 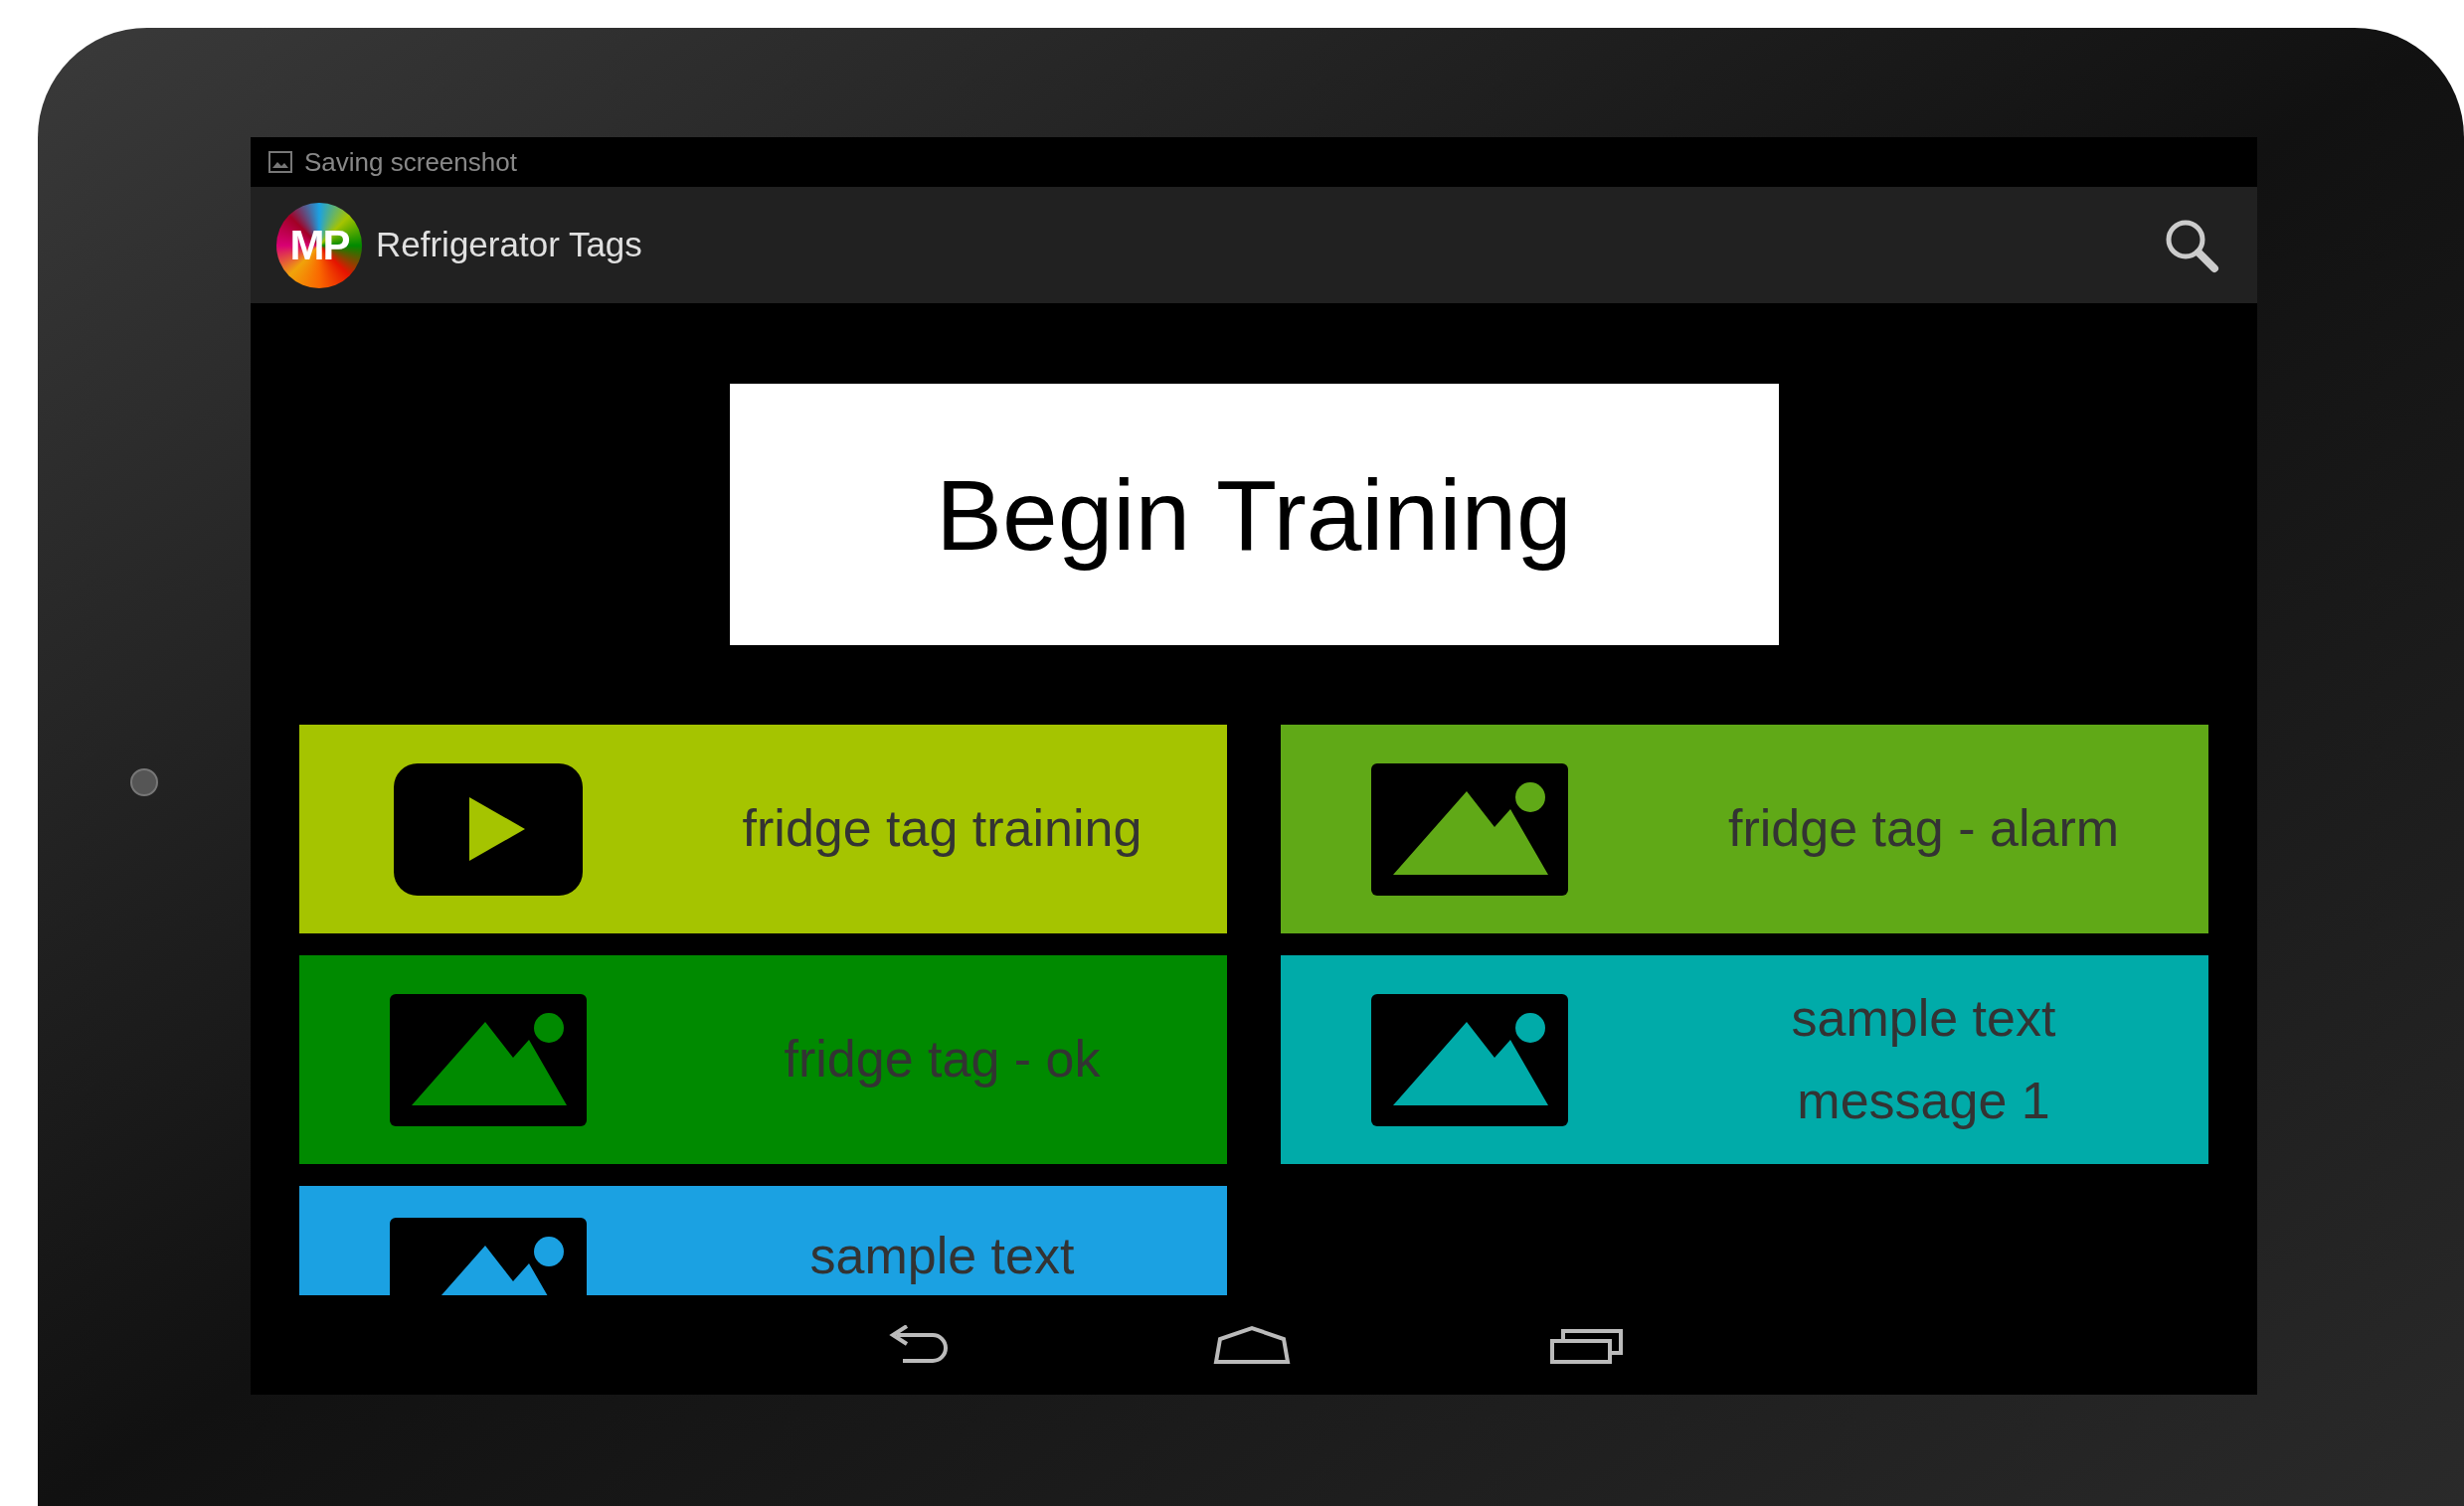 I want to click on play-icon, so click(x=488, y=829).